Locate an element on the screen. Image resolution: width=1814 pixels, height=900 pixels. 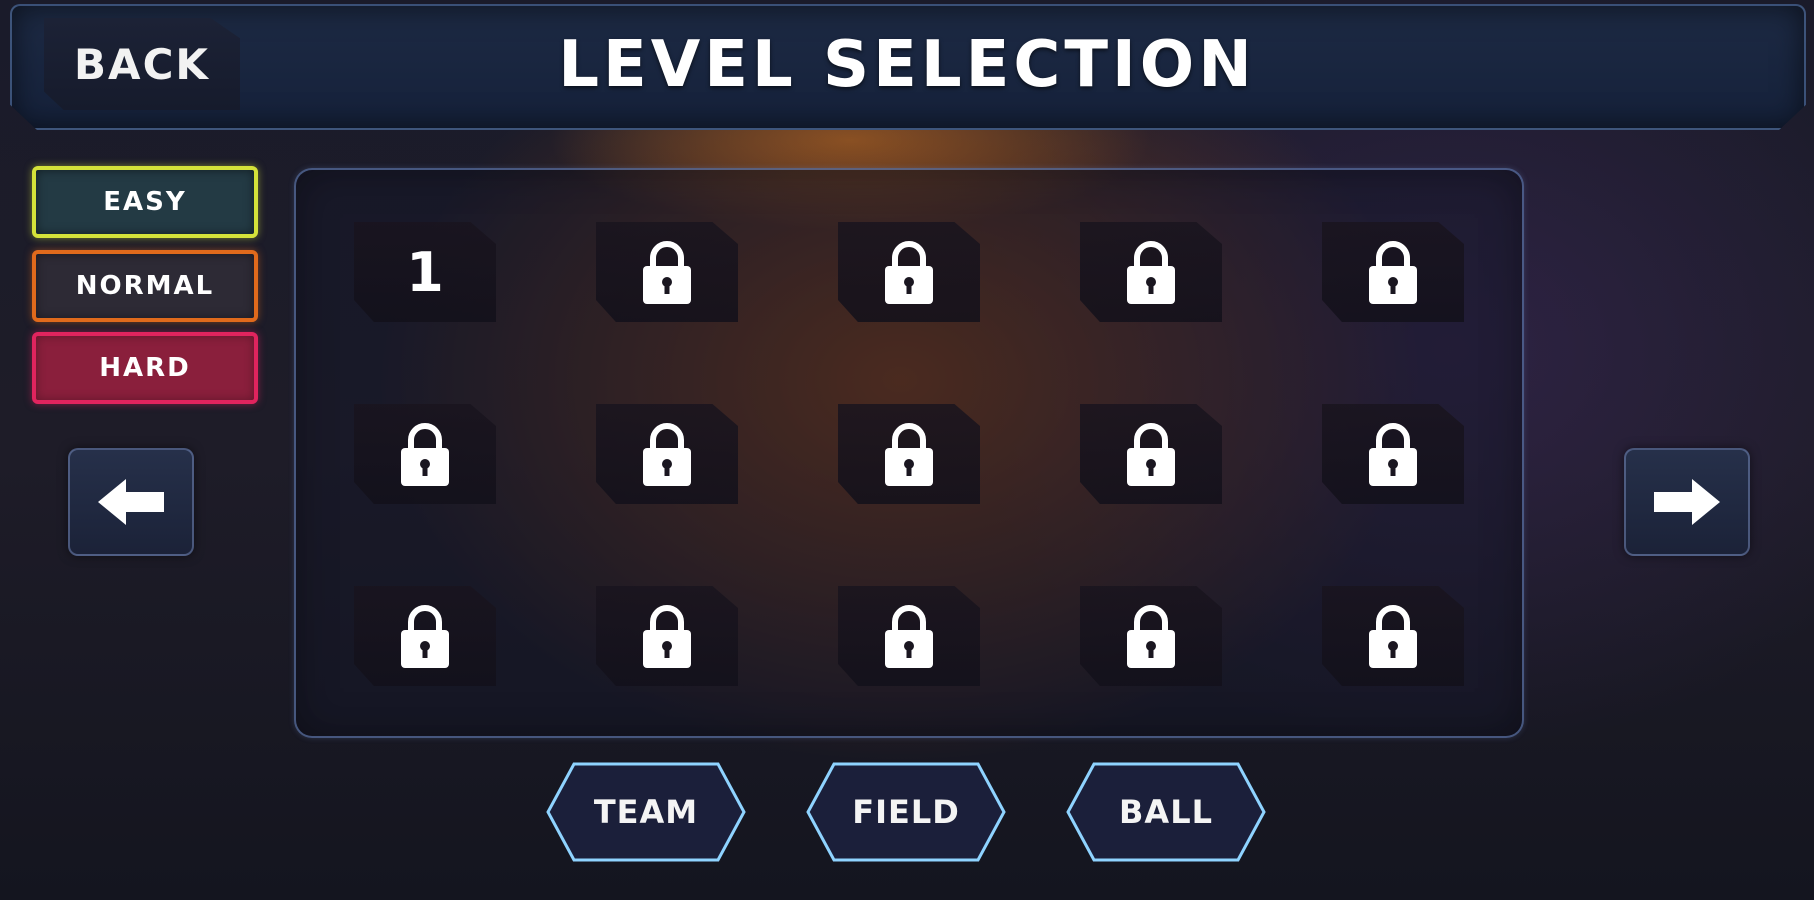
difficulty-easy-button: EASY is located at coordinates (145, 202).